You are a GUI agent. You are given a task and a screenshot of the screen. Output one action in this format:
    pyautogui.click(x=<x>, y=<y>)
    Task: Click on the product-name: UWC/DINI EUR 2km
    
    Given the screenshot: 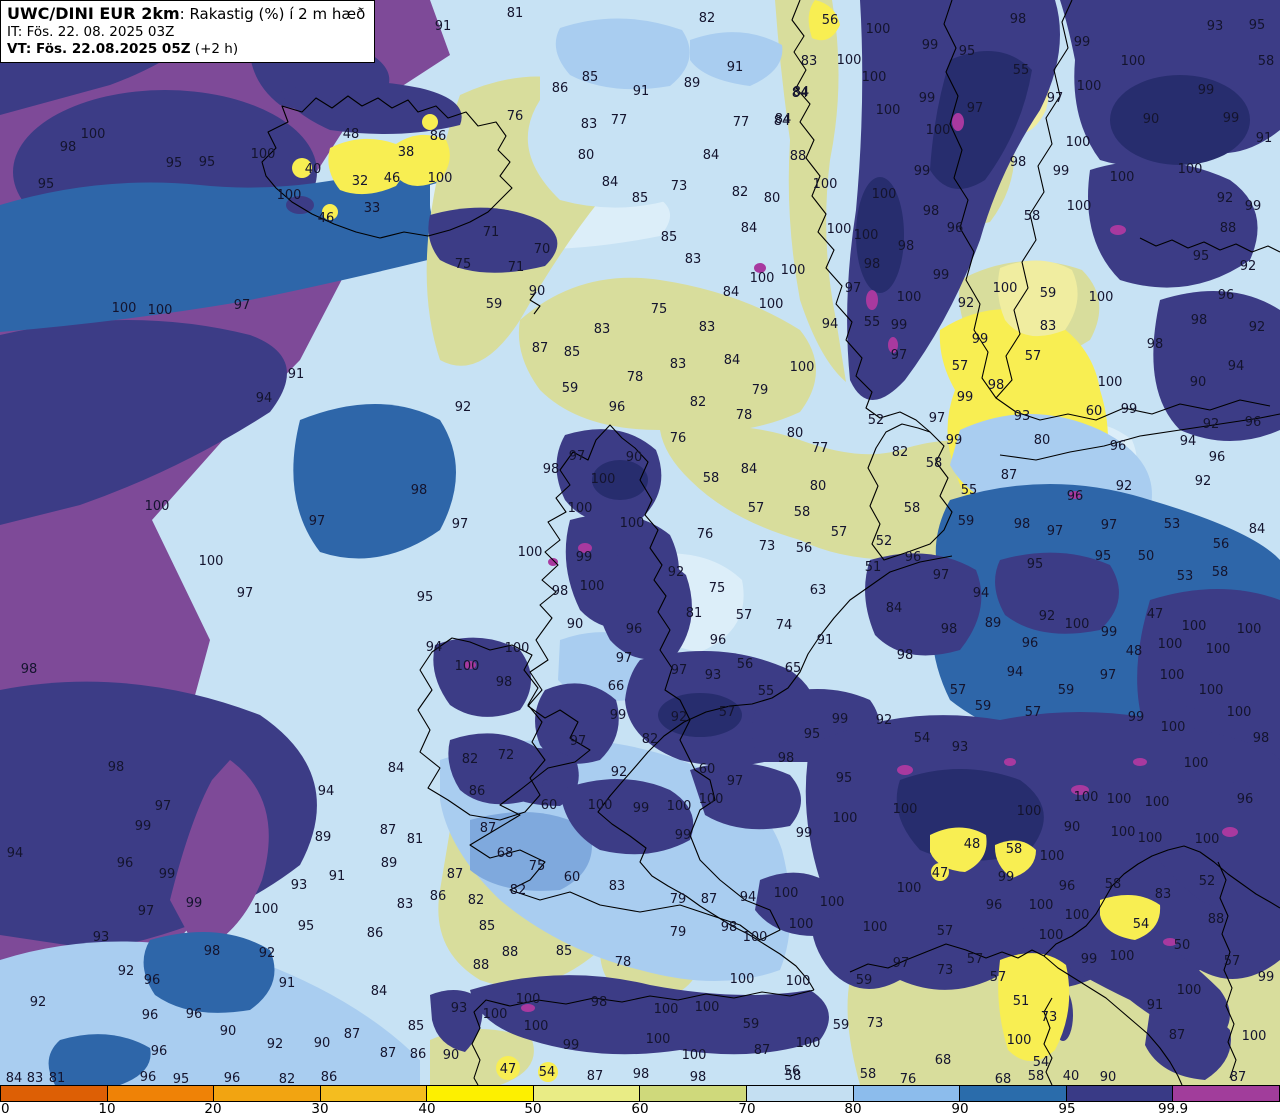 What is the action you would take?
    pyautogui.click(x=93, y=13)
    